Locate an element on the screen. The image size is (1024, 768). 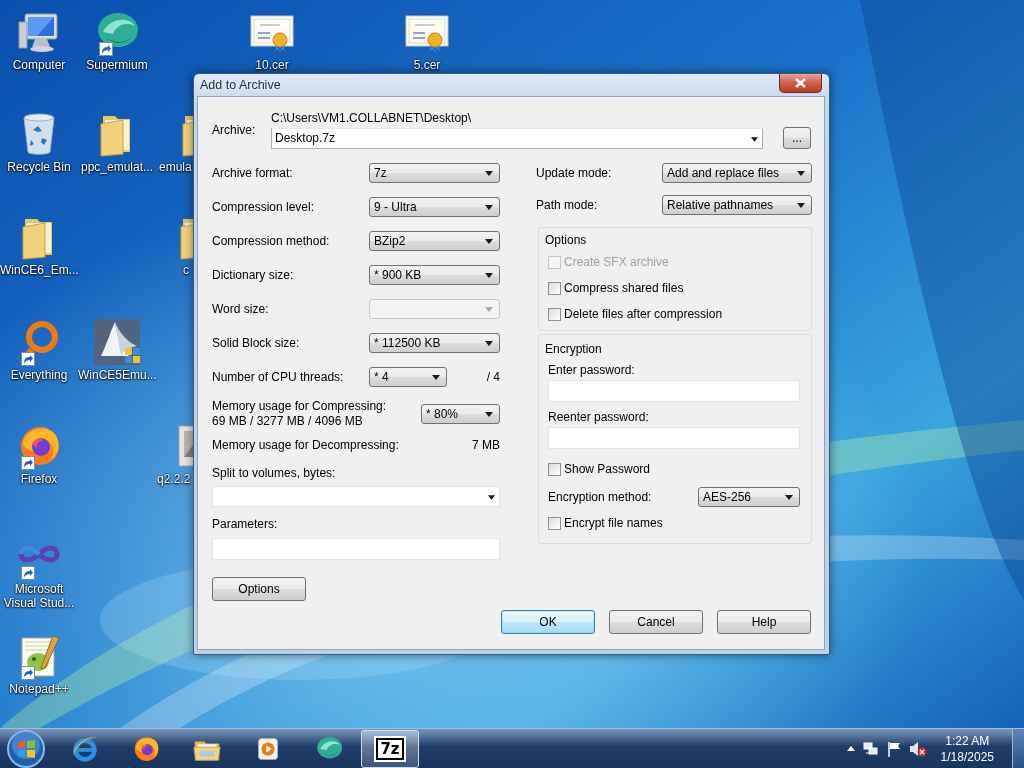
app-logo: 7z is located at coordinates (390, 748).